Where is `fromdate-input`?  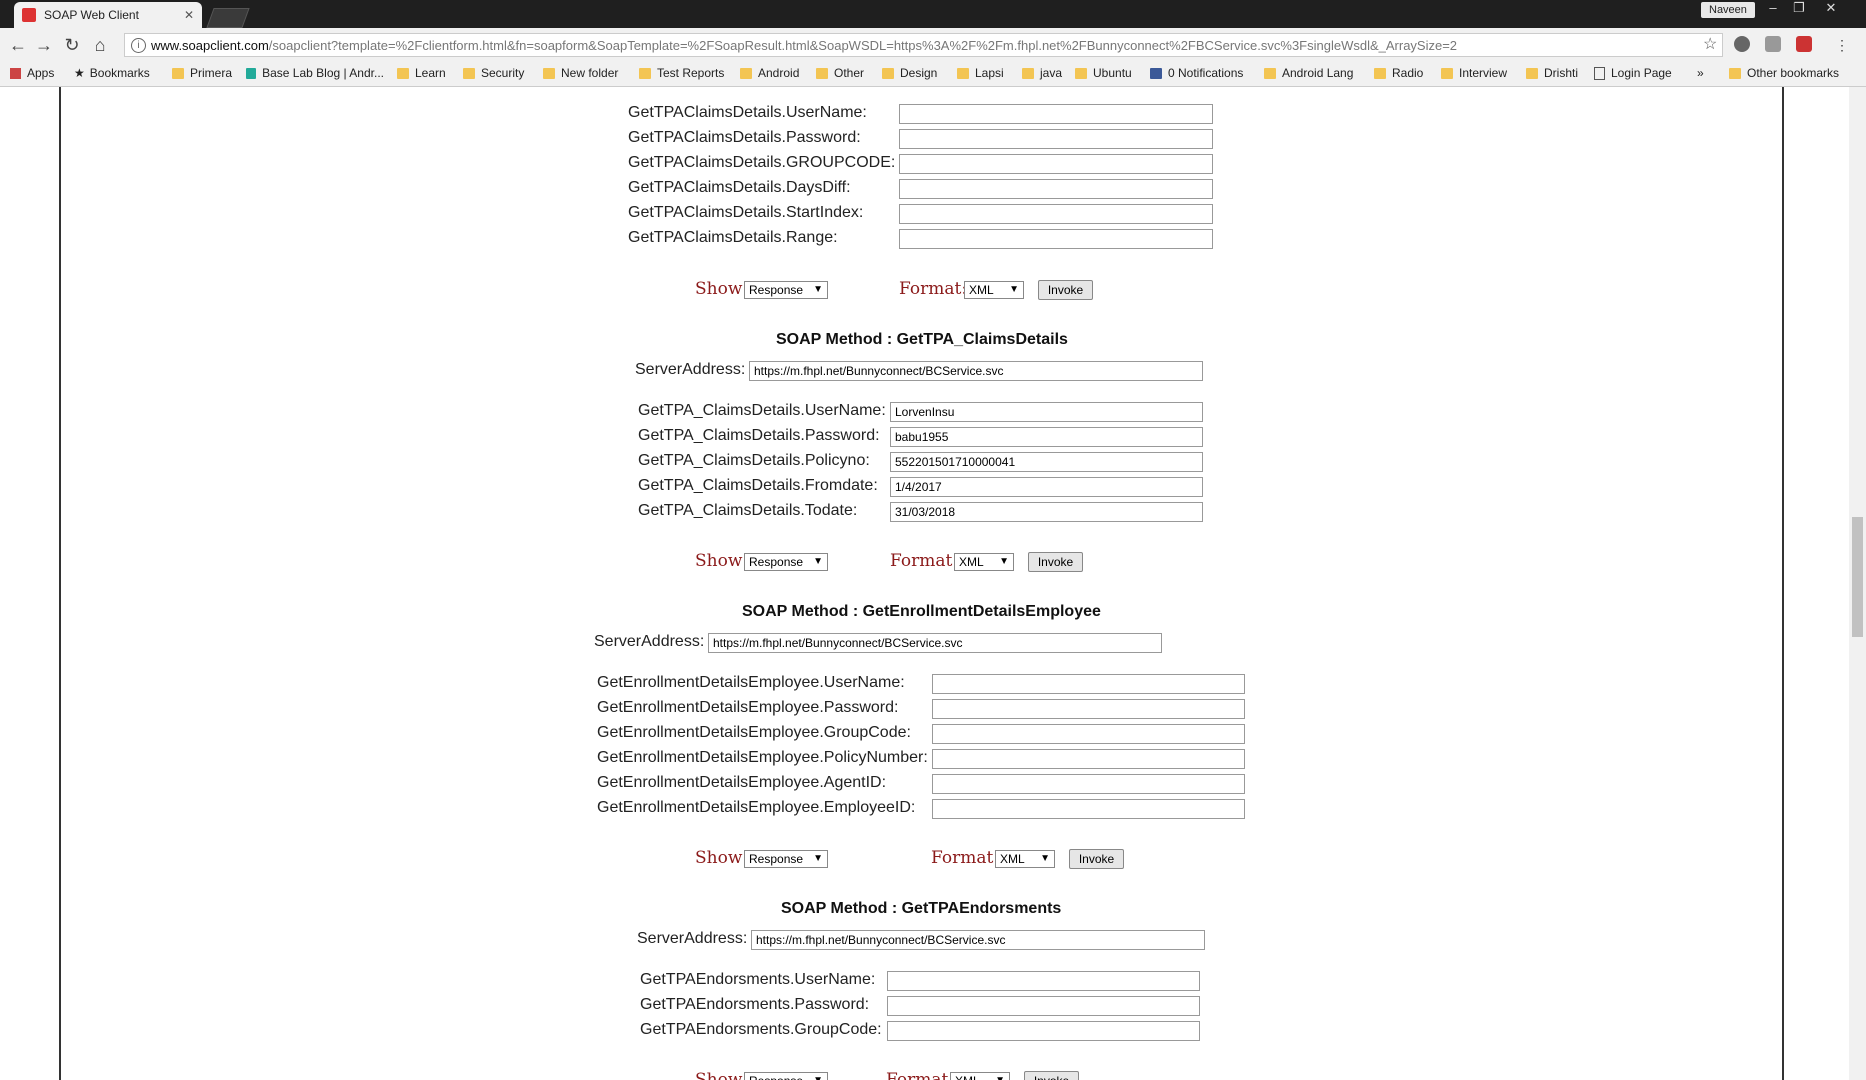 fromdate-input is located at coordinates (1046, 487).